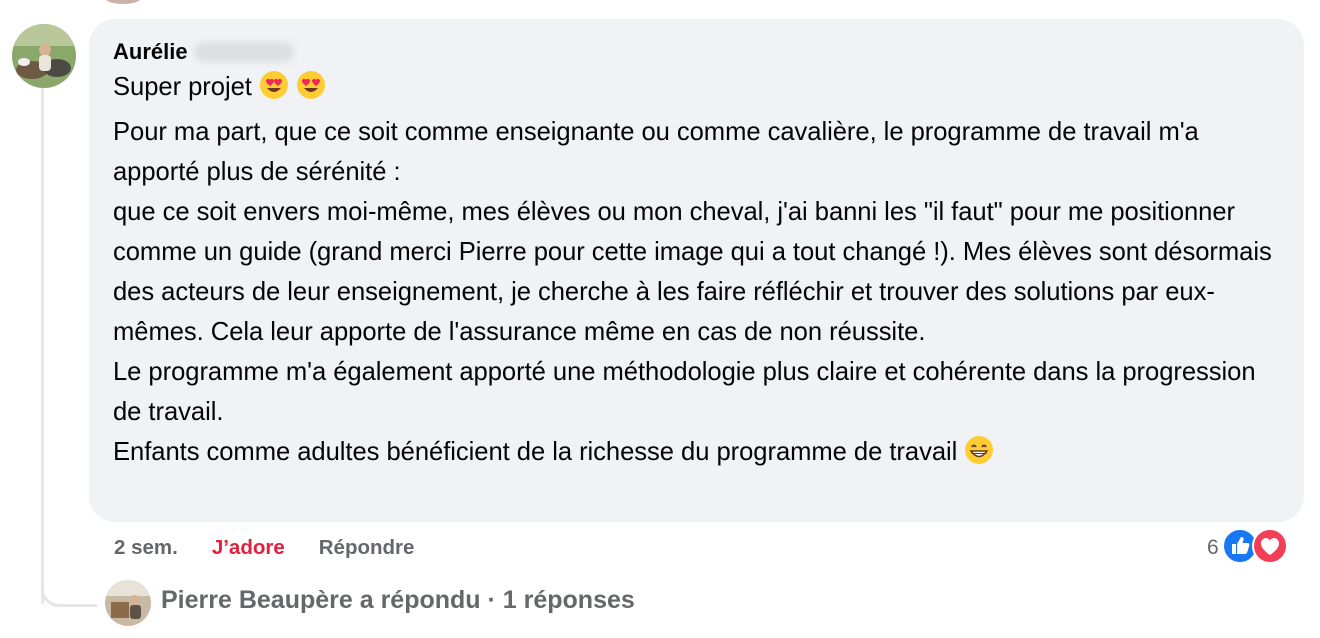  I want to click on comment-paragraph-text: Super projet, so click(182, 87).